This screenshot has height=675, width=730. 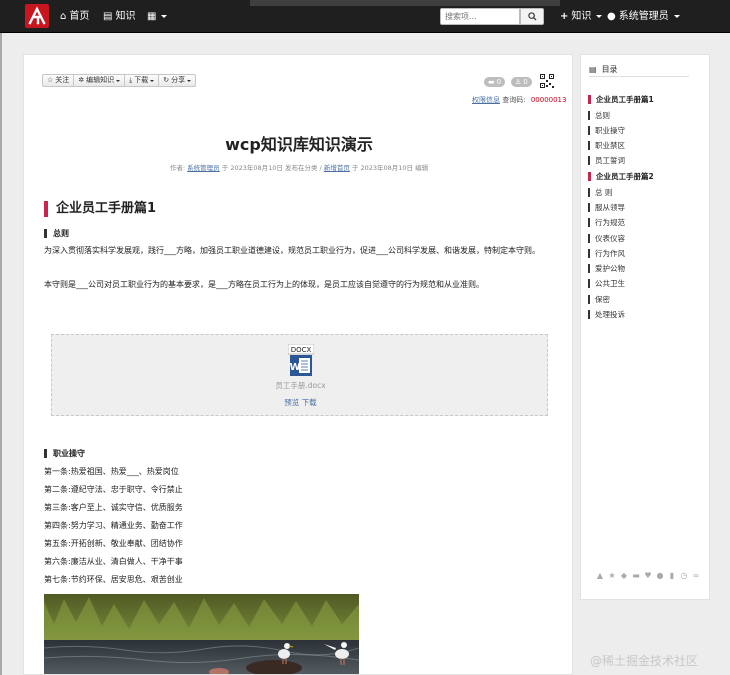 What do you see at coordinates (63, 16) in the screenshot?
I see `home-icon: ⌂` at bounding box center [63, 16].